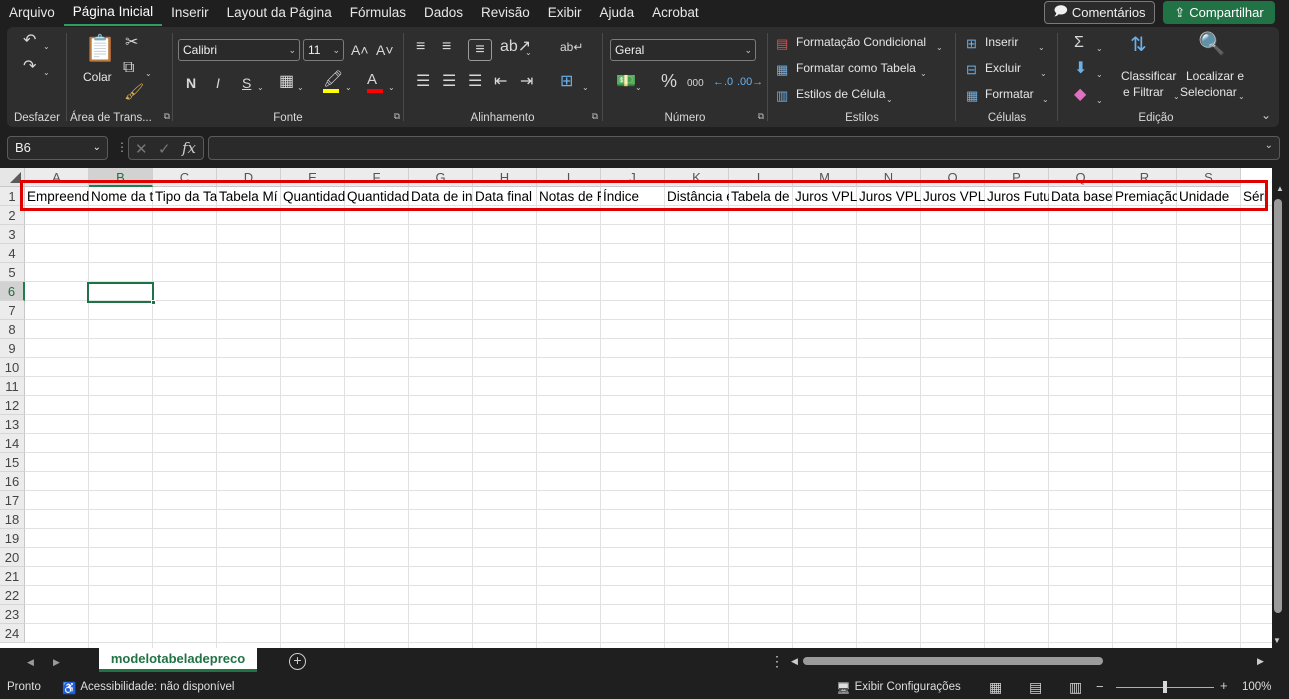 Image resolution: width=1289 pixels, height=699 pixels. Describe the element at coordinates (12, 538) in the screenshot. I see `row-header-19: 19` at that location.